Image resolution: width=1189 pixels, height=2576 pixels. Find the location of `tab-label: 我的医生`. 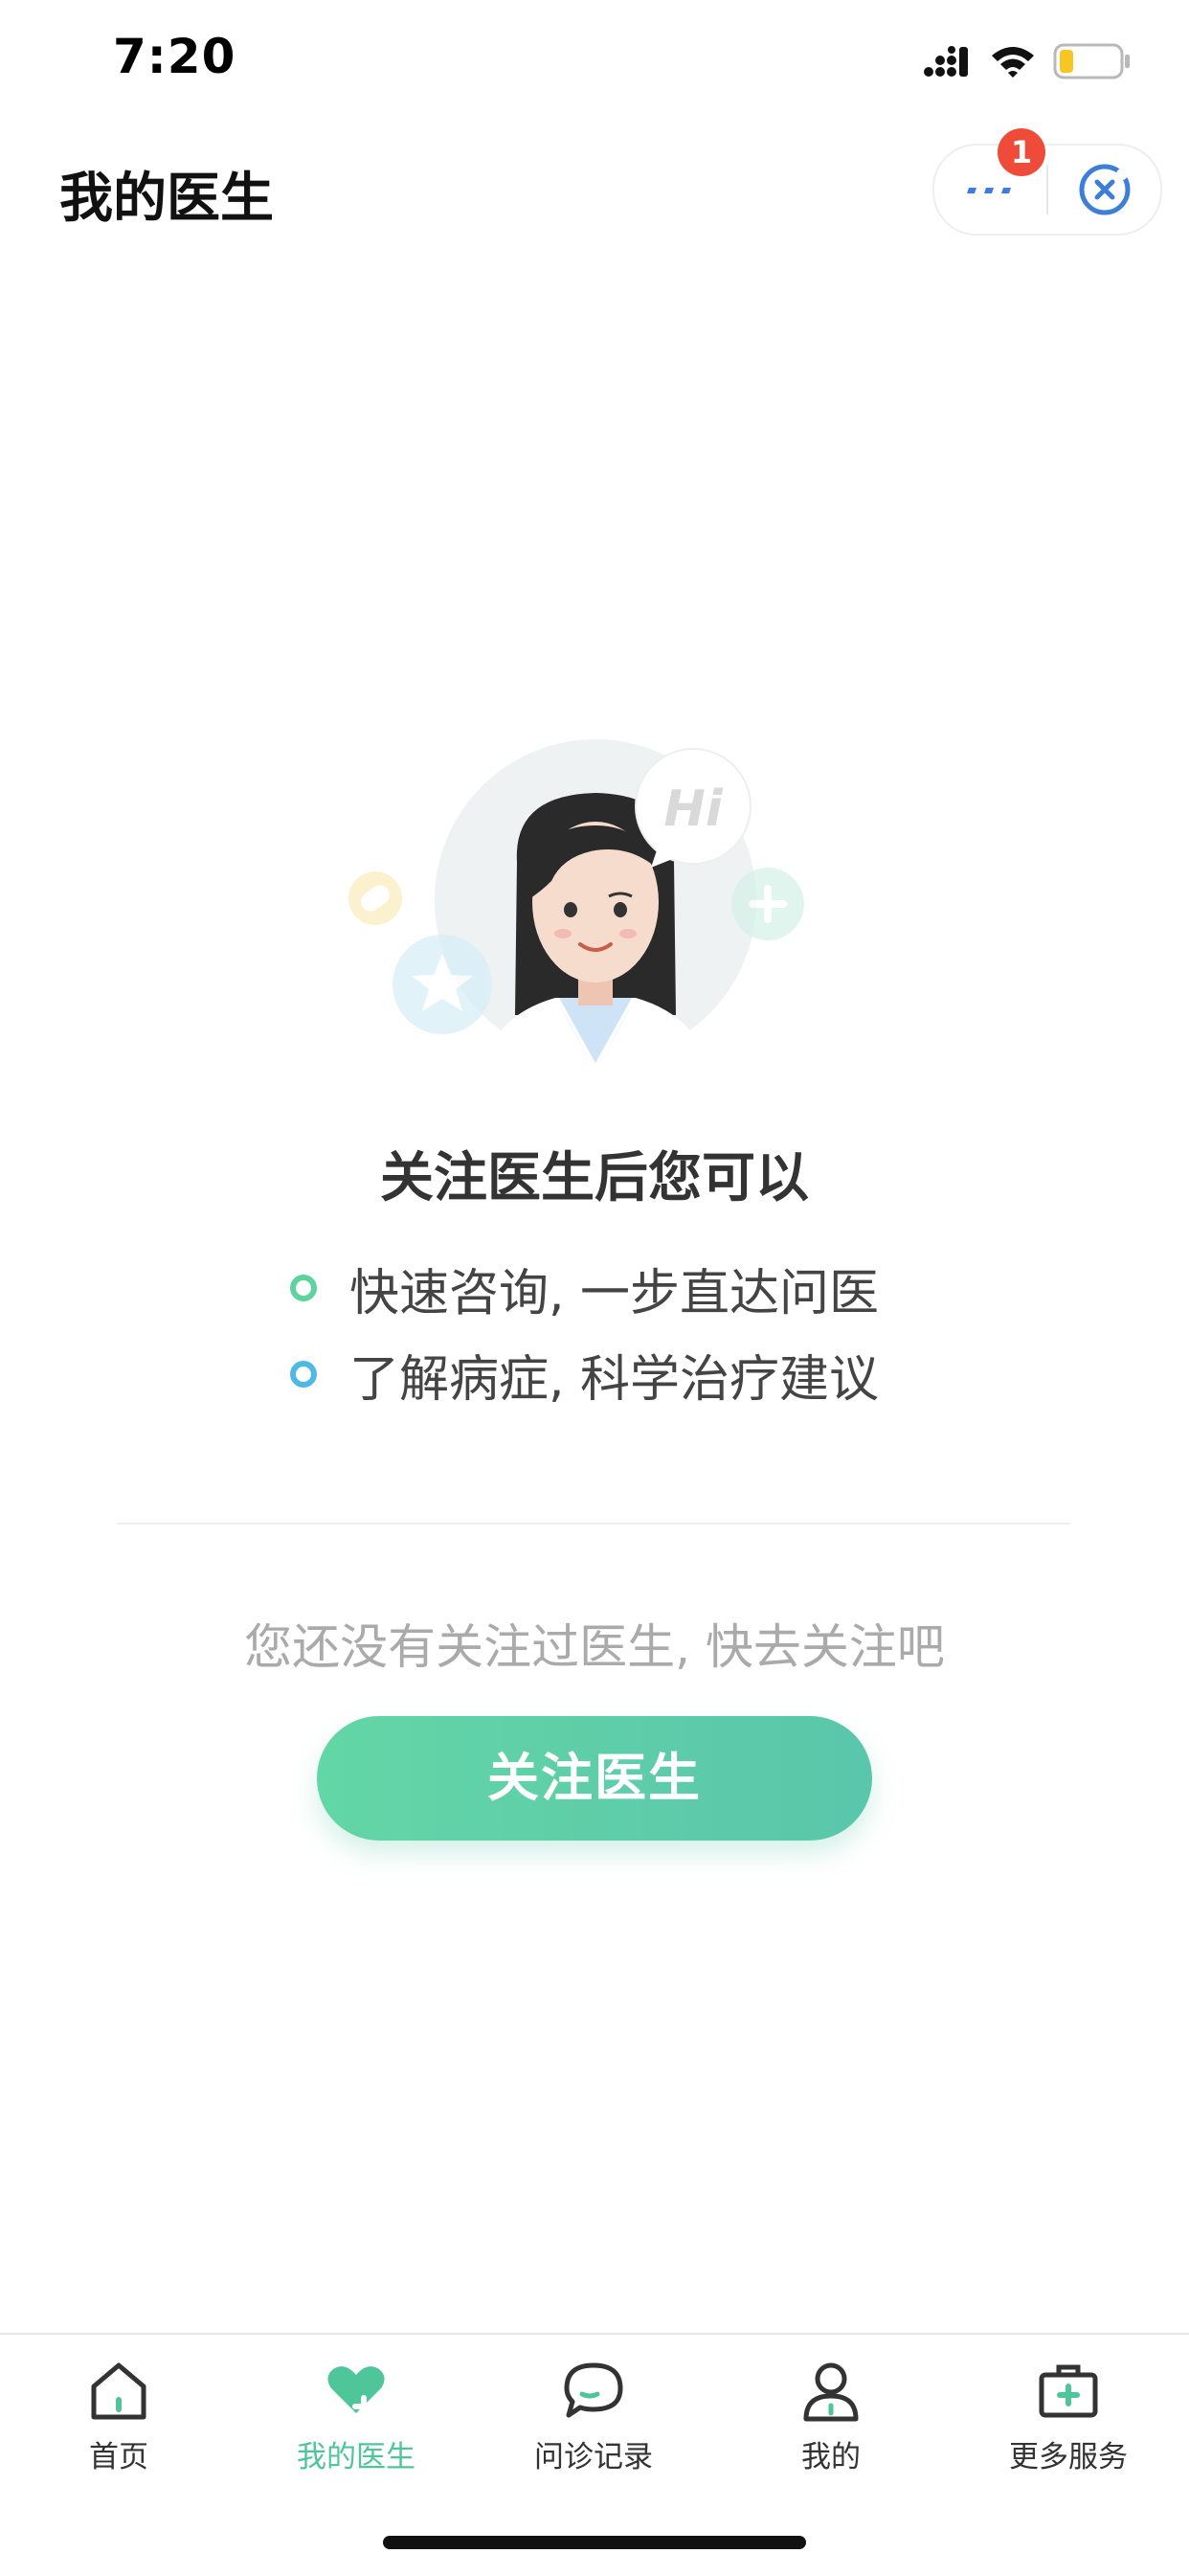

tab-label: 我的医生 is located at coordinates (356, 2457).